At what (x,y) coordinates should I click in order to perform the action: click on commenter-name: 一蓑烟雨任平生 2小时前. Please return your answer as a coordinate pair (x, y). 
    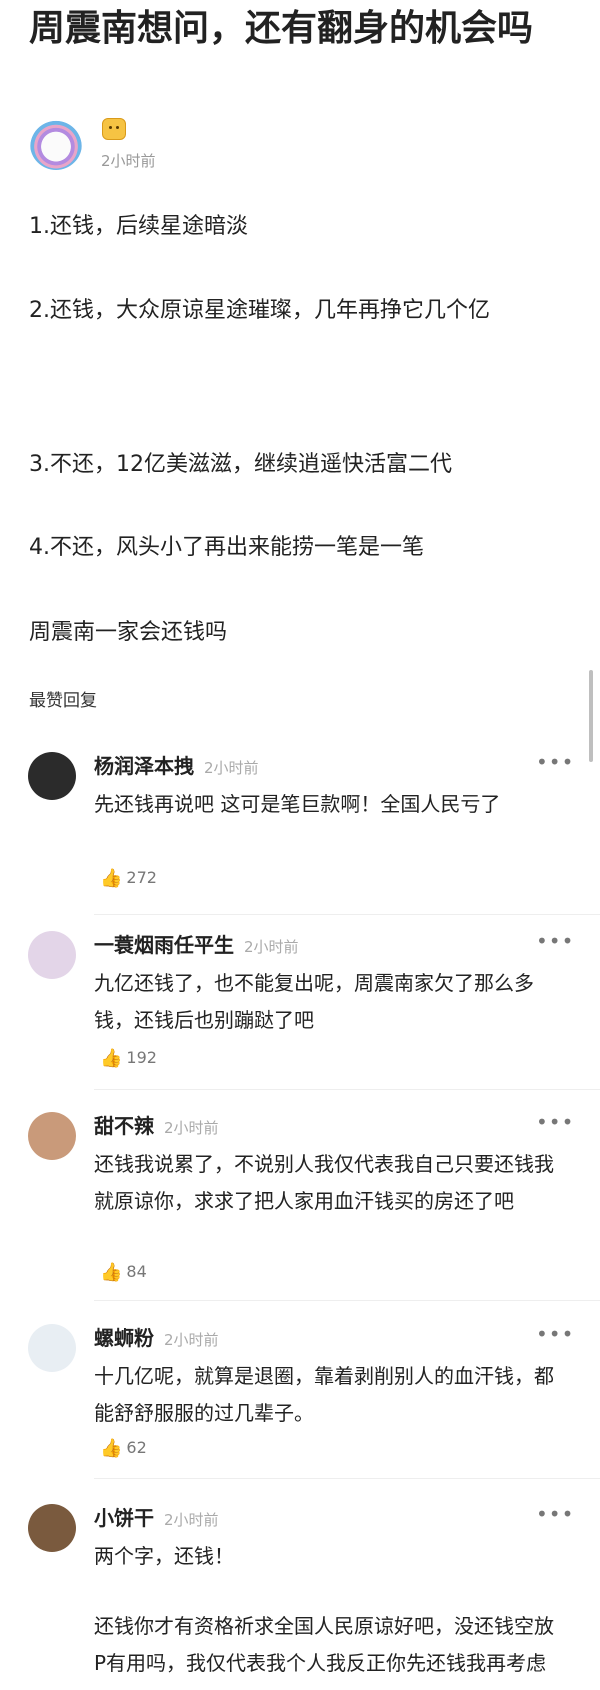
    Looking at the image, I should click on (196, 943).